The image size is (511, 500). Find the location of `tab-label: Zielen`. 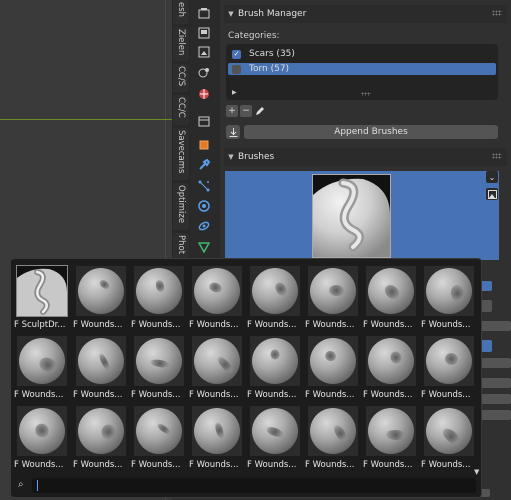

tab-label: Zielen is located at coordinates (181, 42).